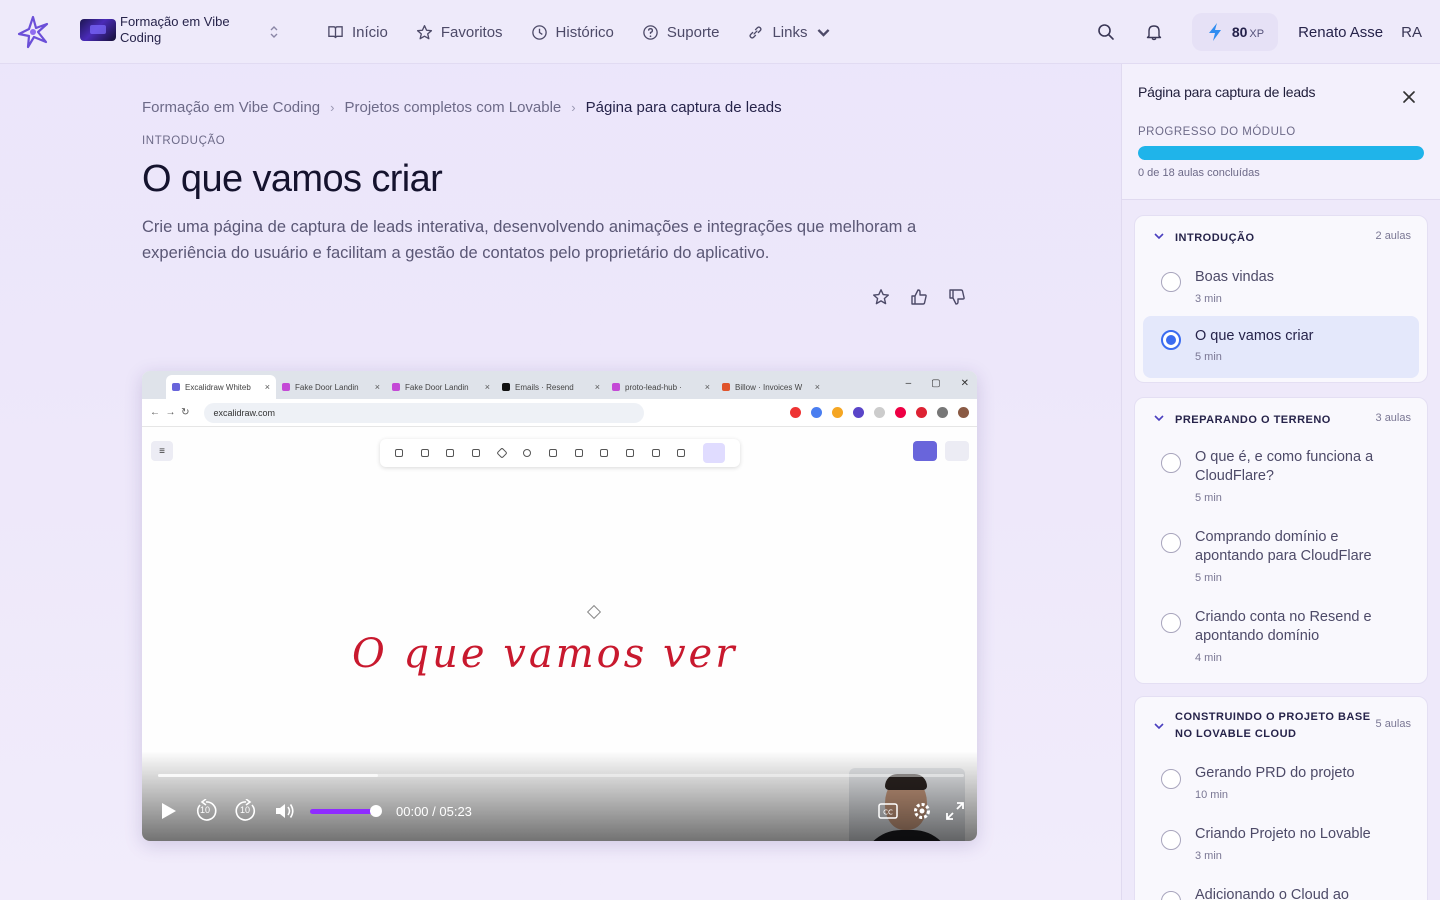  What do you see at coordinates (285, 811) in the screenshot?
I see `mute-button` at bounding box center [285, 811].